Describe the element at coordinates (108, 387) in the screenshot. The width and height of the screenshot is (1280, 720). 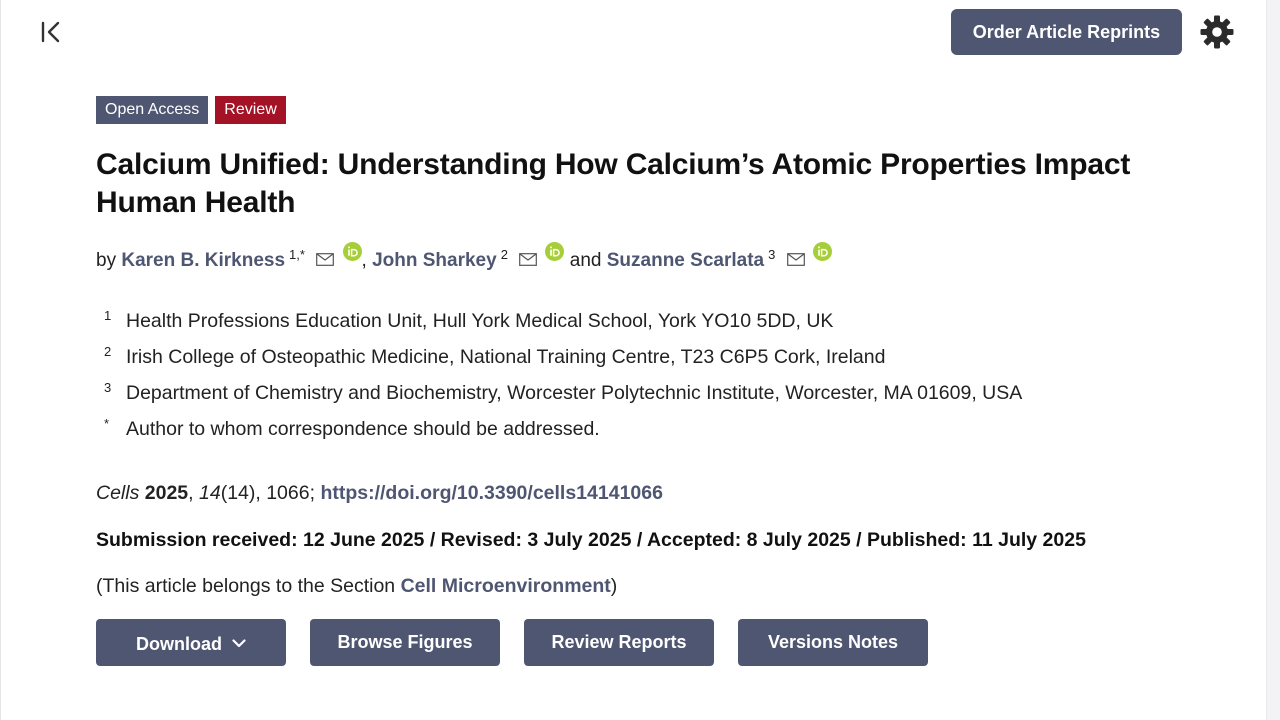
I see `affiliation-number: 3` at that location.